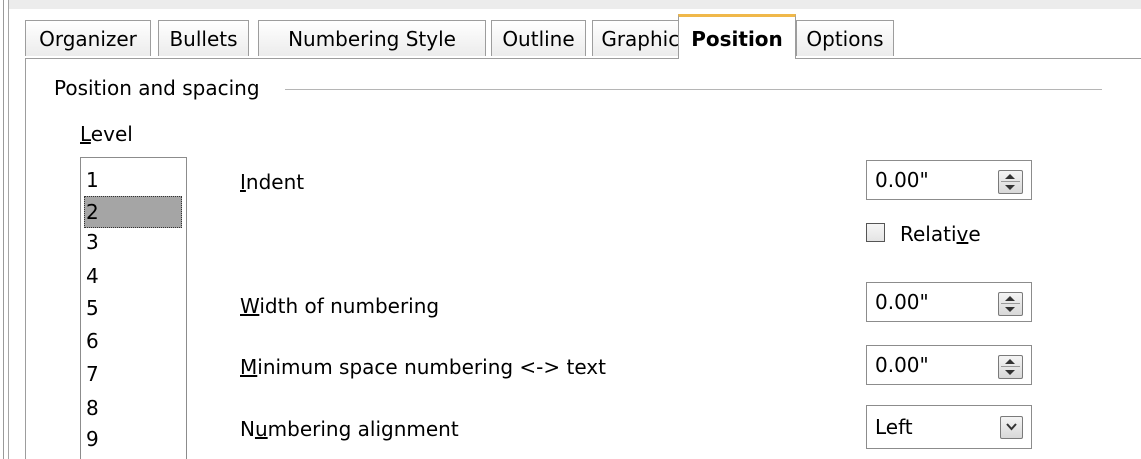 This screenshot has height=459, width=1141. What do you see at coordinates (575, 4) in the screenshot?
I see `dialog-top-strip` at bounding box center [575, 4].